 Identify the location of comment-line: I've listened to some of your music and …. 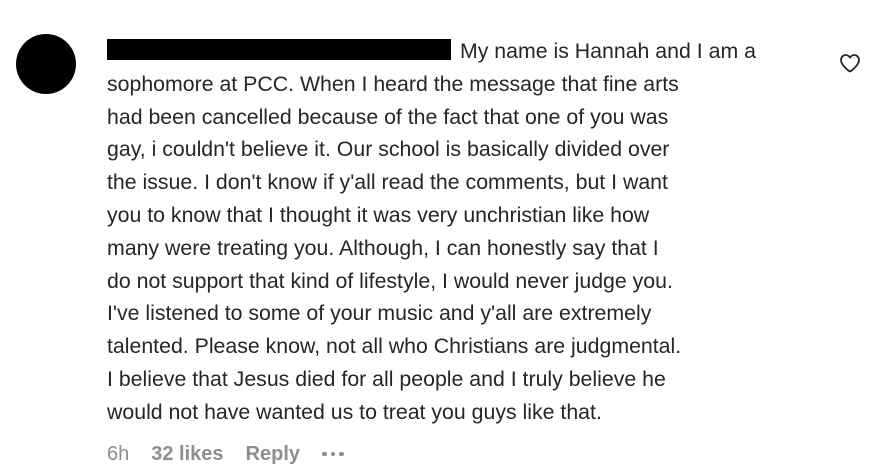
(379, 313).